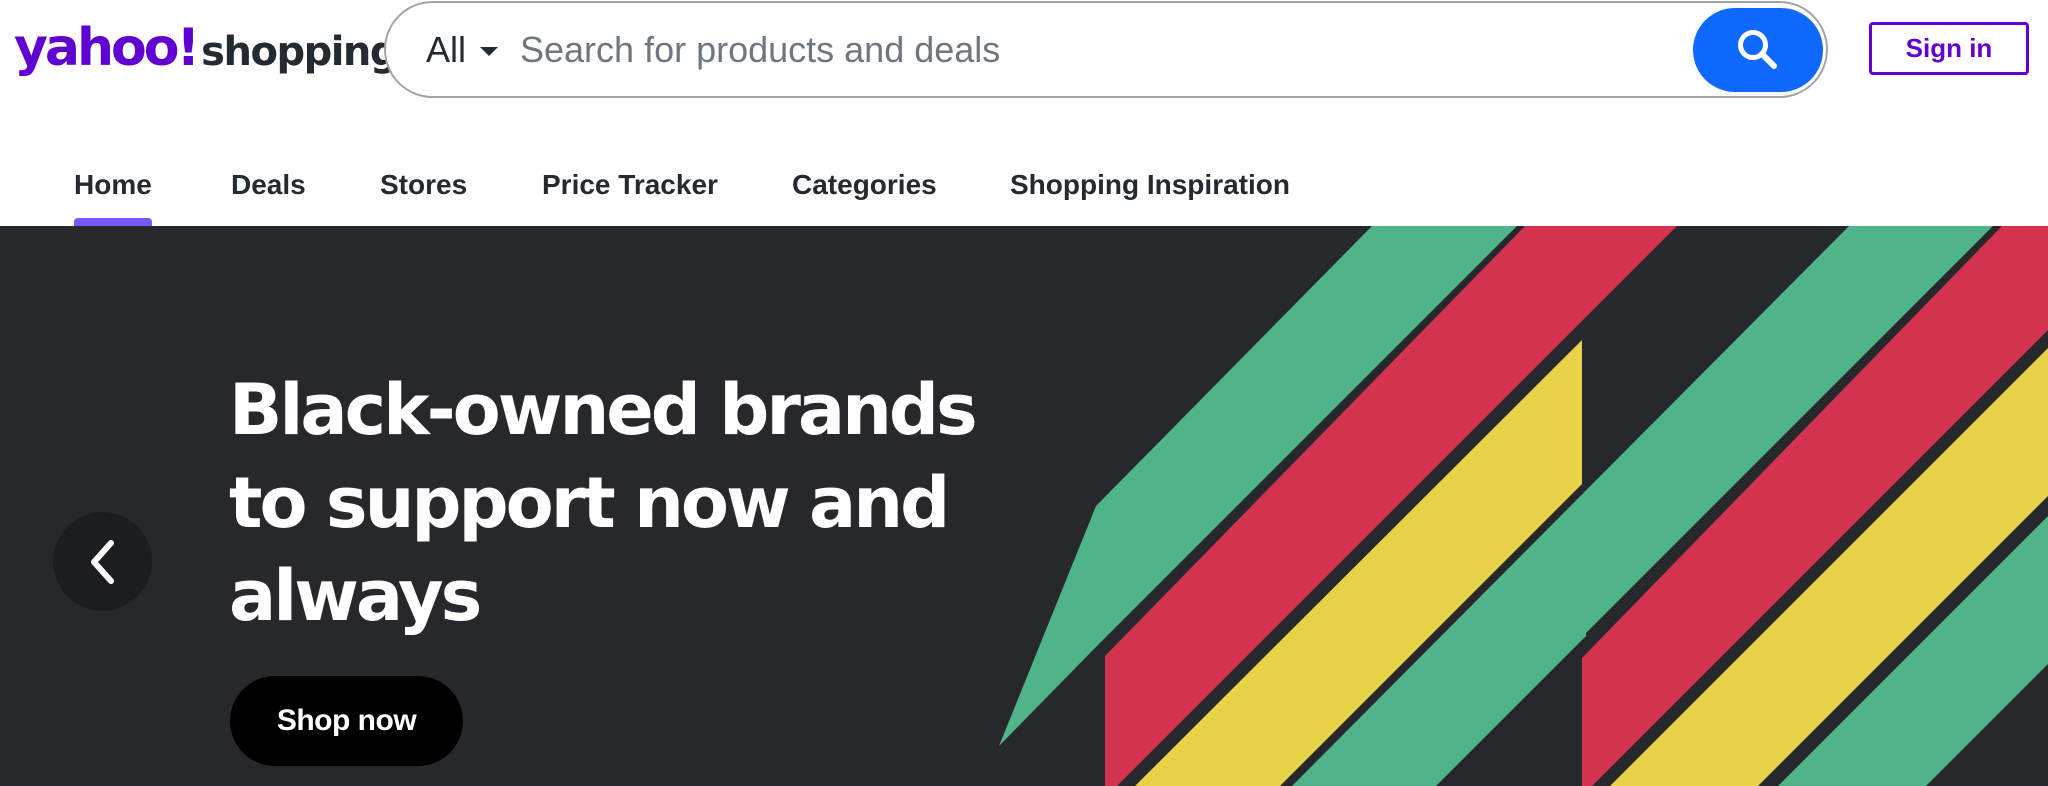  Describe the element at coordinates (489, 51) in the screenshot. I see `caret-down-icon` at that location.